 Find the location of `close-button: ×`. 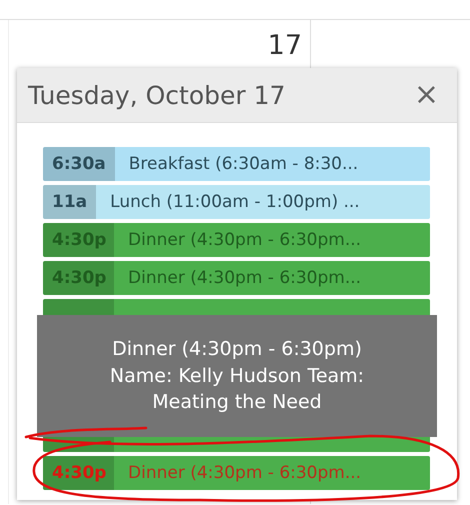

close-button: × is located at coordinates (426, 95).